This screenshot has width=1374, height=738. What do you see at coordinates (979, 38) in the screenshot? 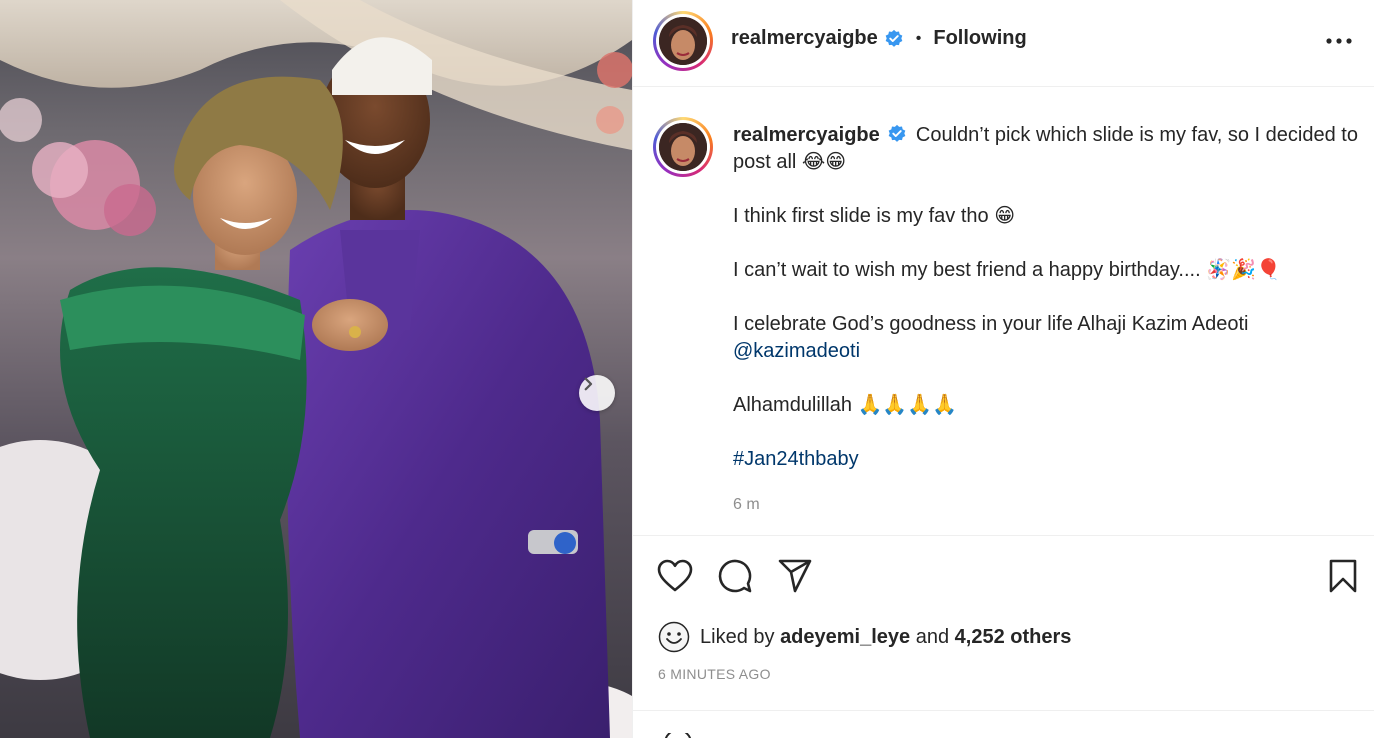
I see `following-button: Following` at bounding box center [979, 38].